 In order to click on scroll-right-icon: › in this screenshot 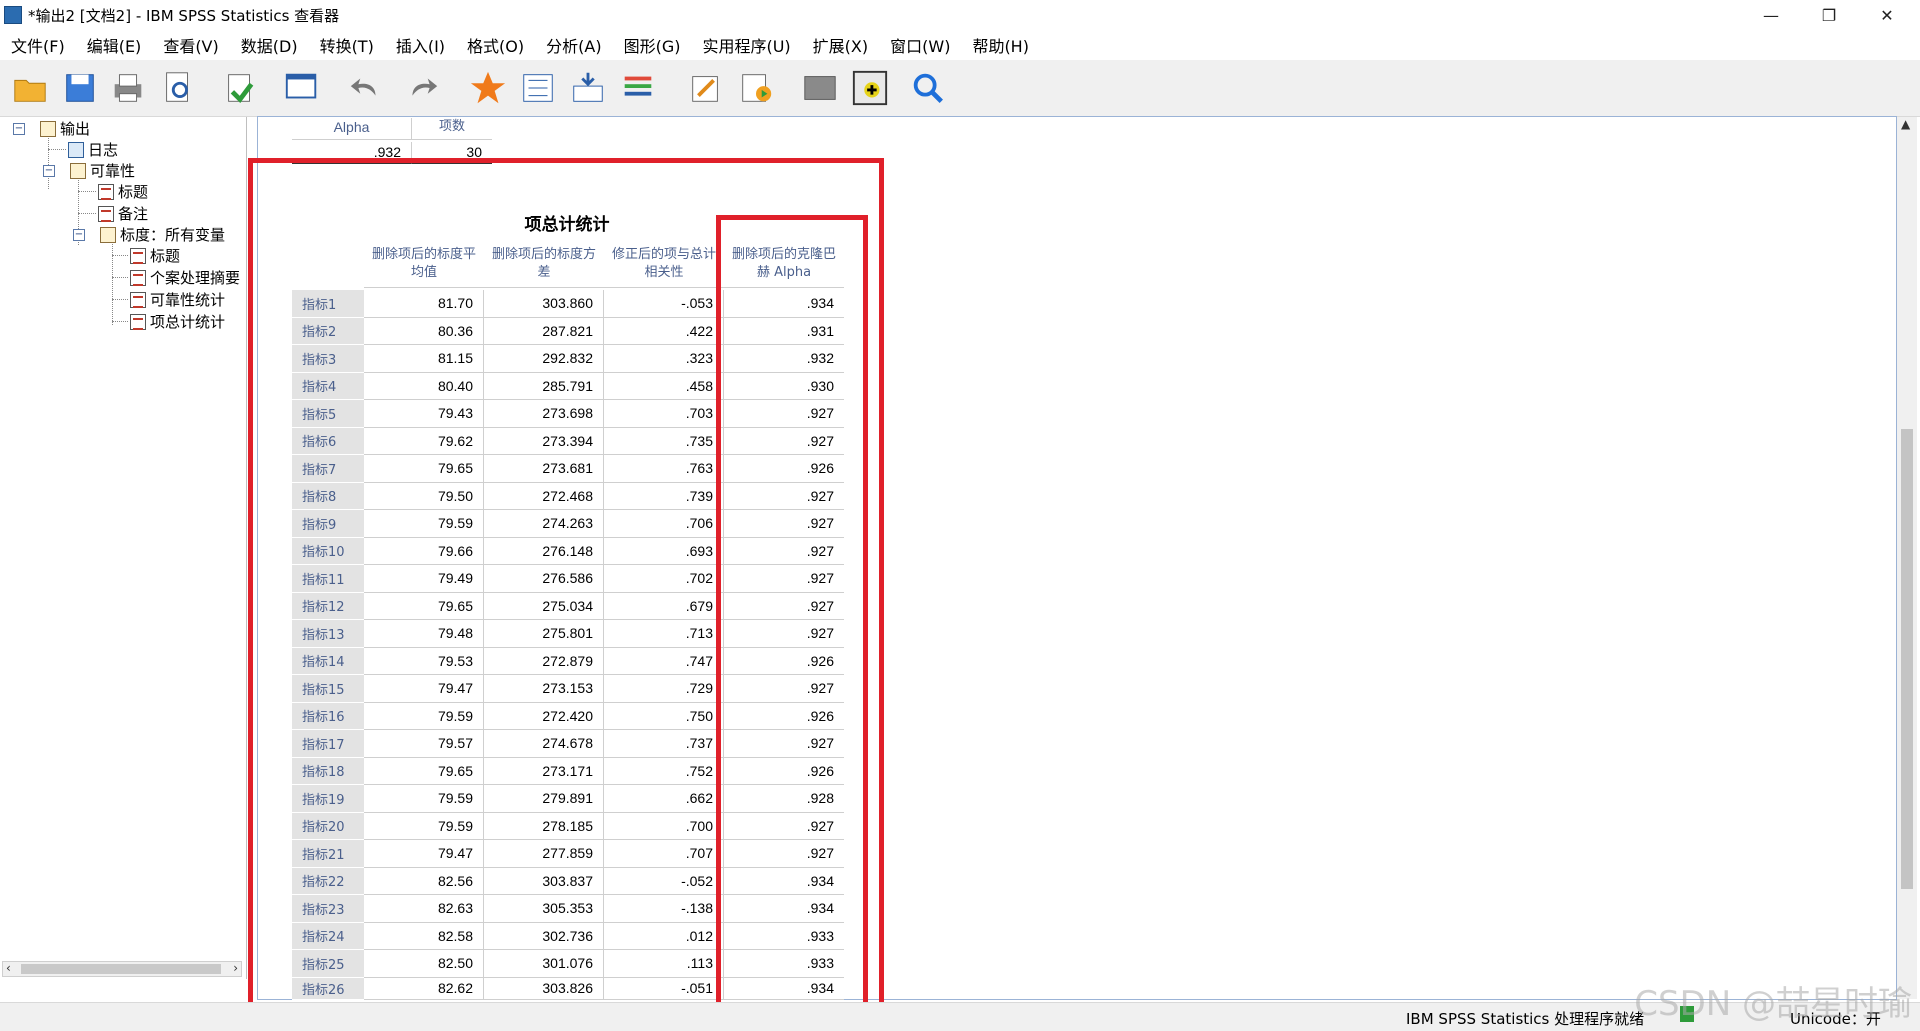, I will do `click(235, 968)`.